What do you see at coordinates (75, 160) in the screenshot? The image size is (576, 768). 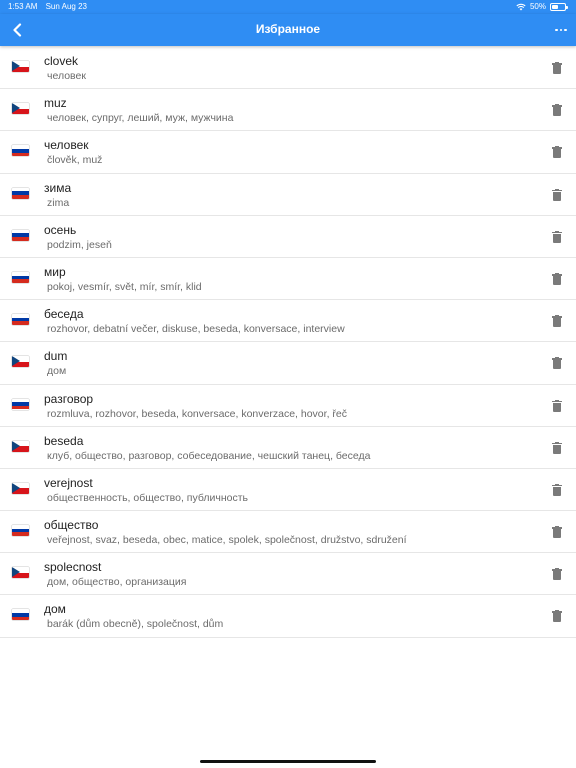 I see `favorite-translation: člověk, muž` at bounding box center [75, 160].